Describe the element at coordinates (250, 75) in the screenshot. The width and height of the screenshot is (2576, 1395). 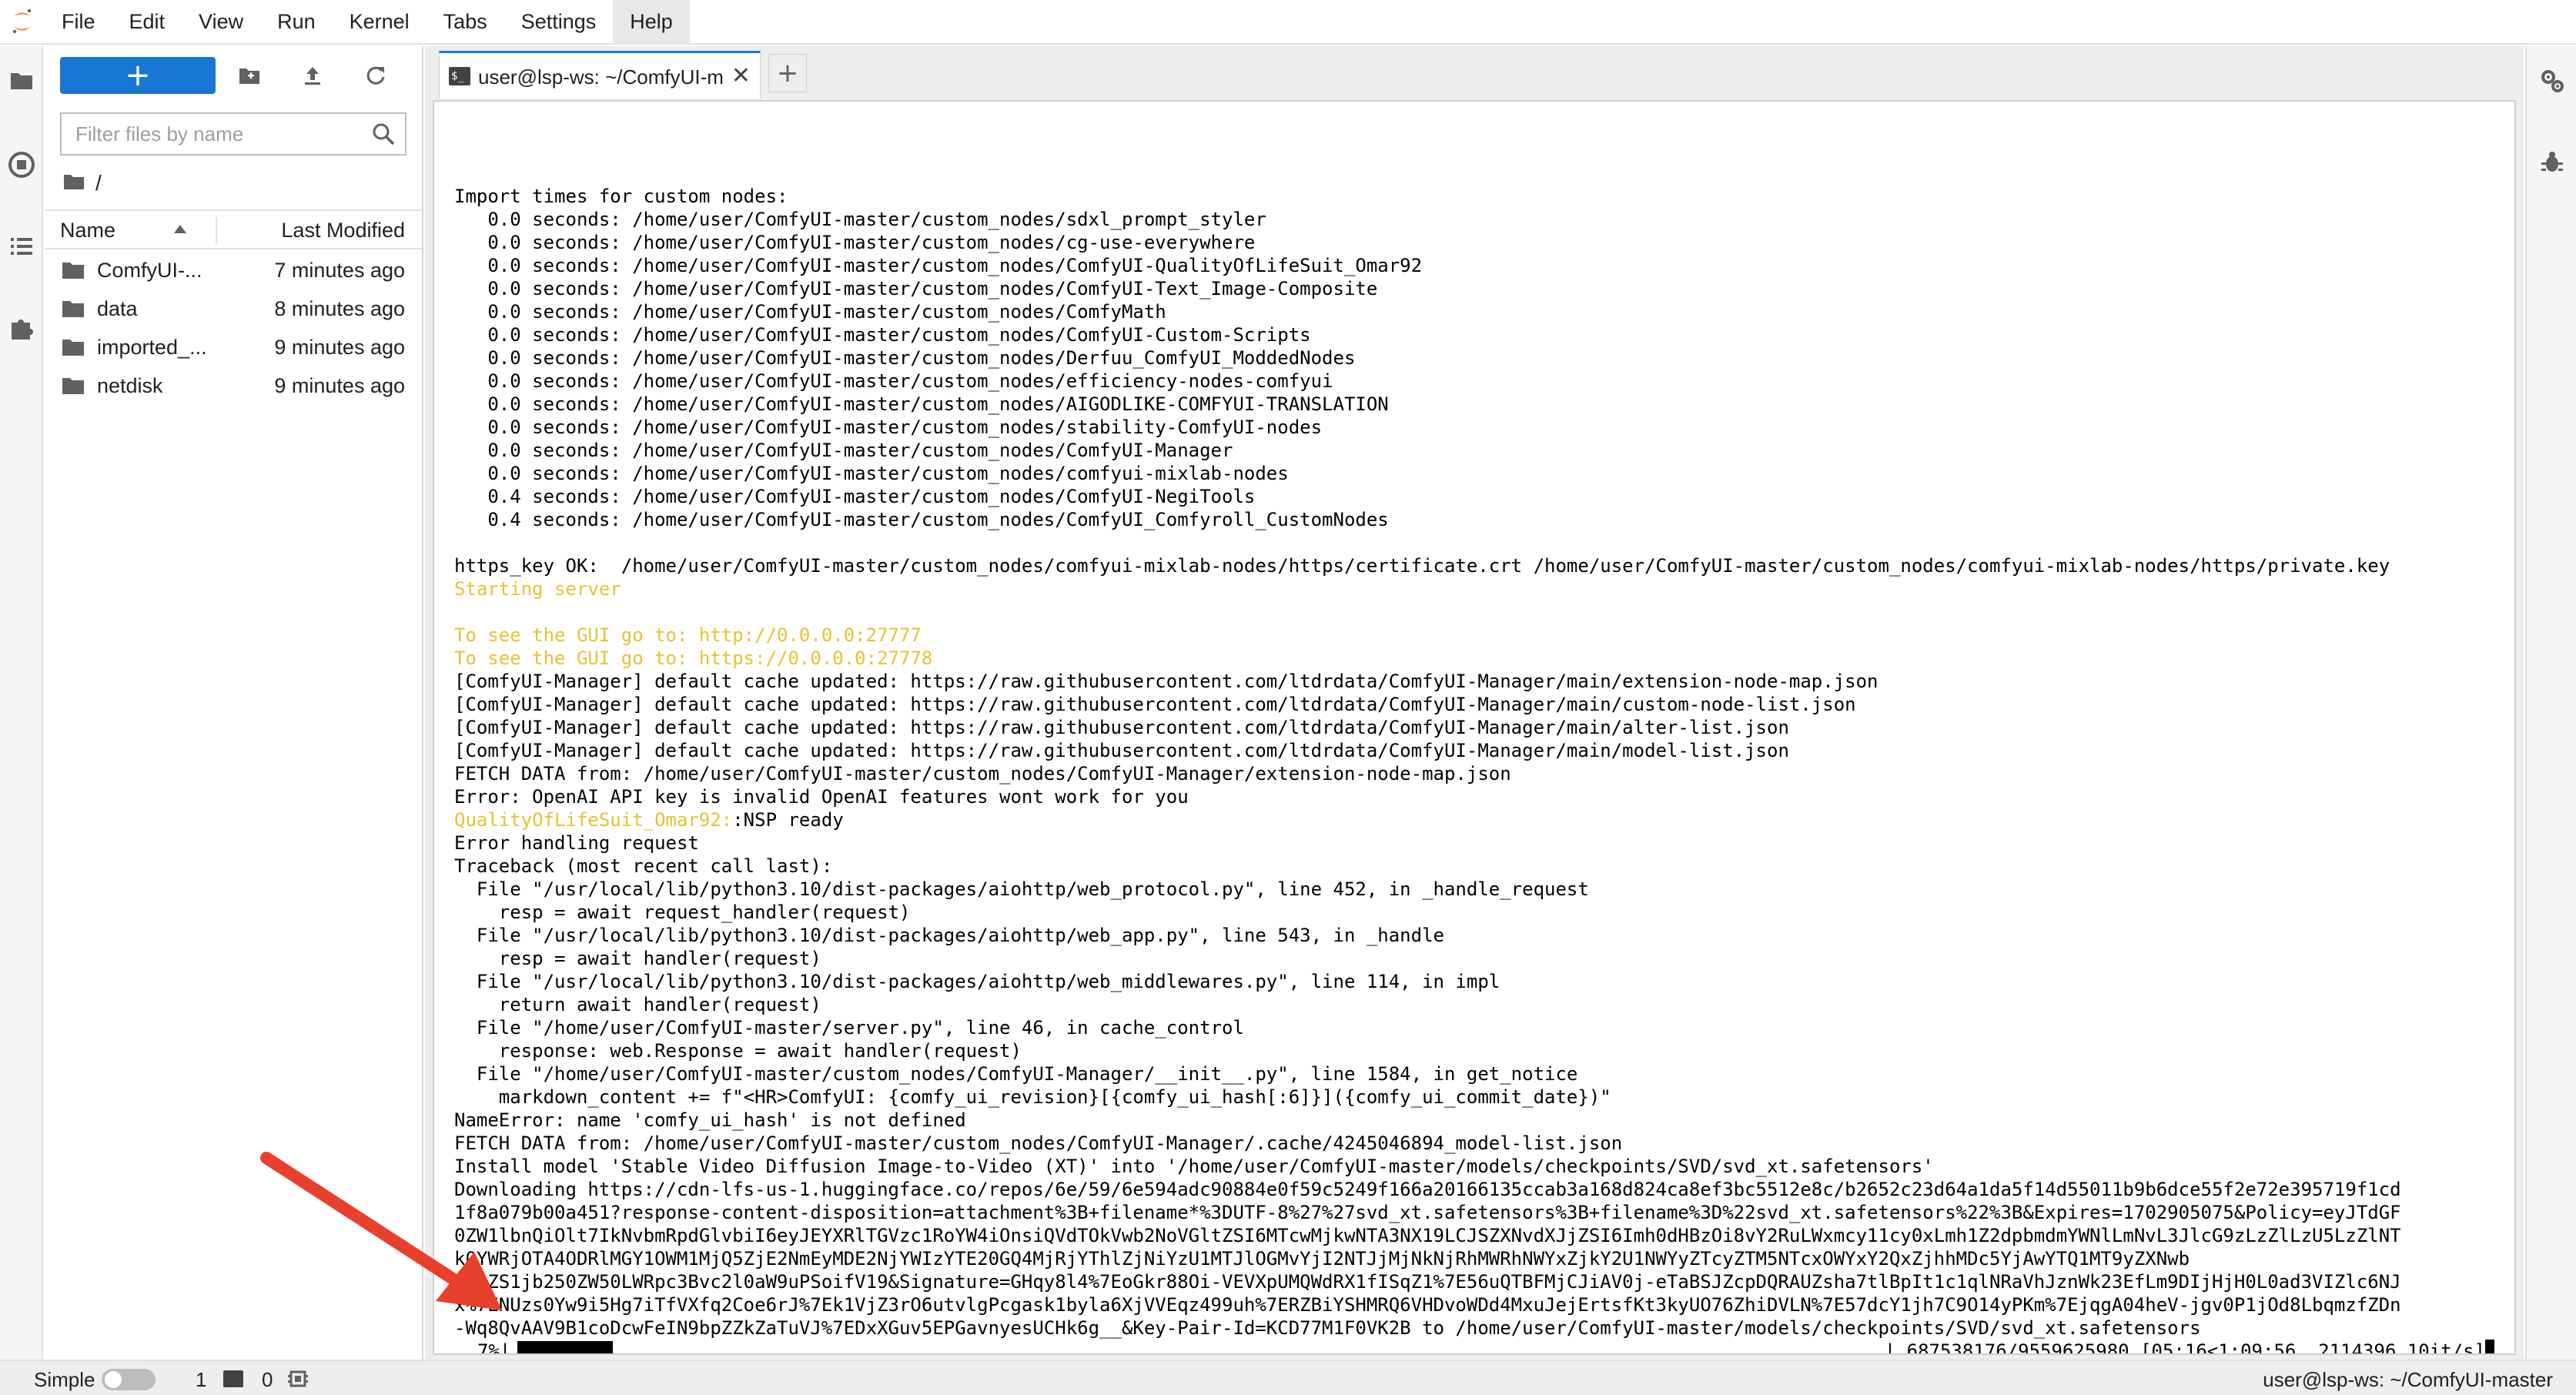
I see `new-folder-icon` at that location.